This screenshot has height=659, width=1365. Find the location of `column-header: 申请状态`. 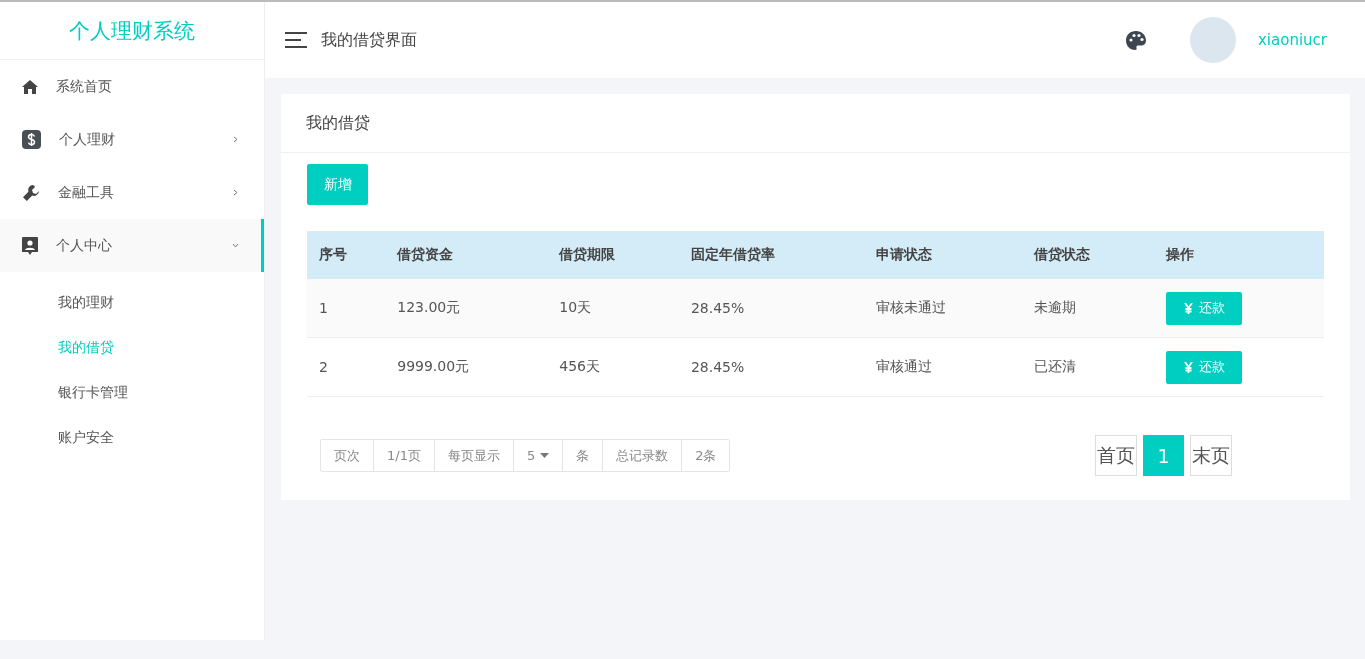

column-header: 申请状态 is located at coordinates (943, 255).